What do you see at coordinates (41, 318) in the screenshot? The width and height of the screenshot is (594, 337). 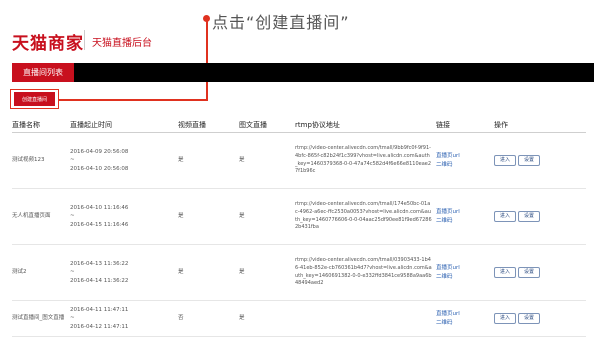 I see `cell-name: 测试直播间_图文直播` at bounding box center [41, 318].